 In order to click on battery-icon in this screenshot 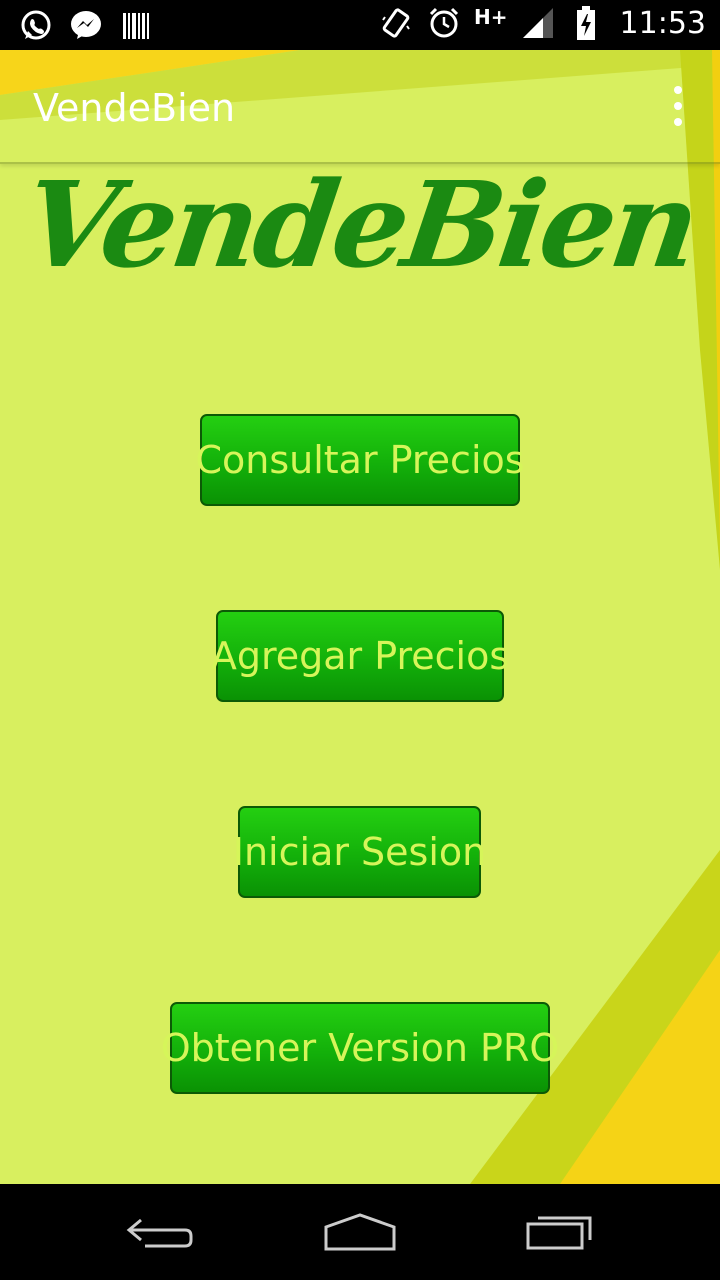, I will do `click(586, 23)`.